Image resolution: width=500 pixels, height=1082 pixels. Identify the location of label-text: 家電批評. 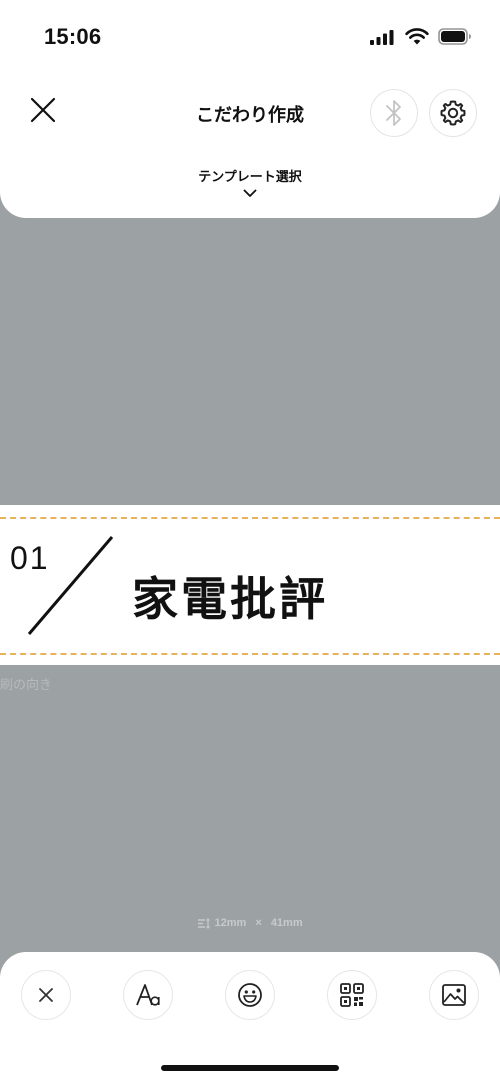
(230, 596).